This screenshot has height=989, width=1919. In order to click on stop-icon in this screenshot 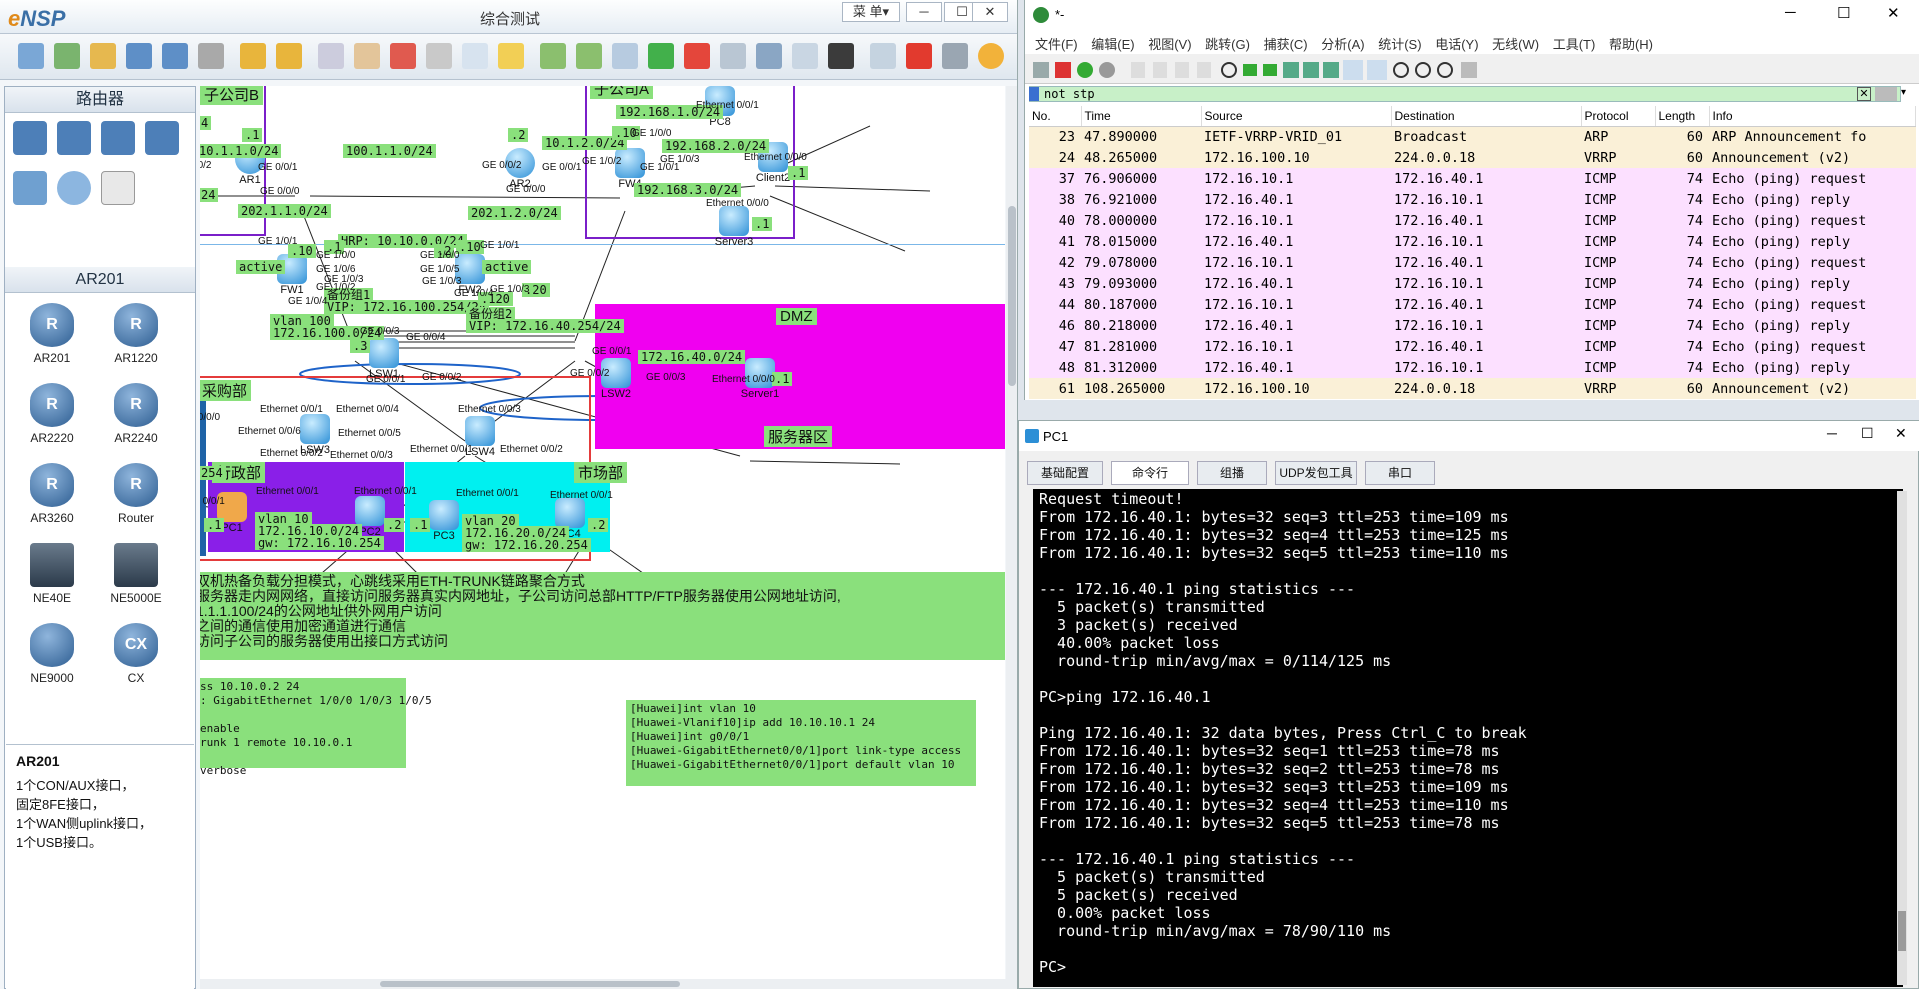, I will do `click(697, 56)`.